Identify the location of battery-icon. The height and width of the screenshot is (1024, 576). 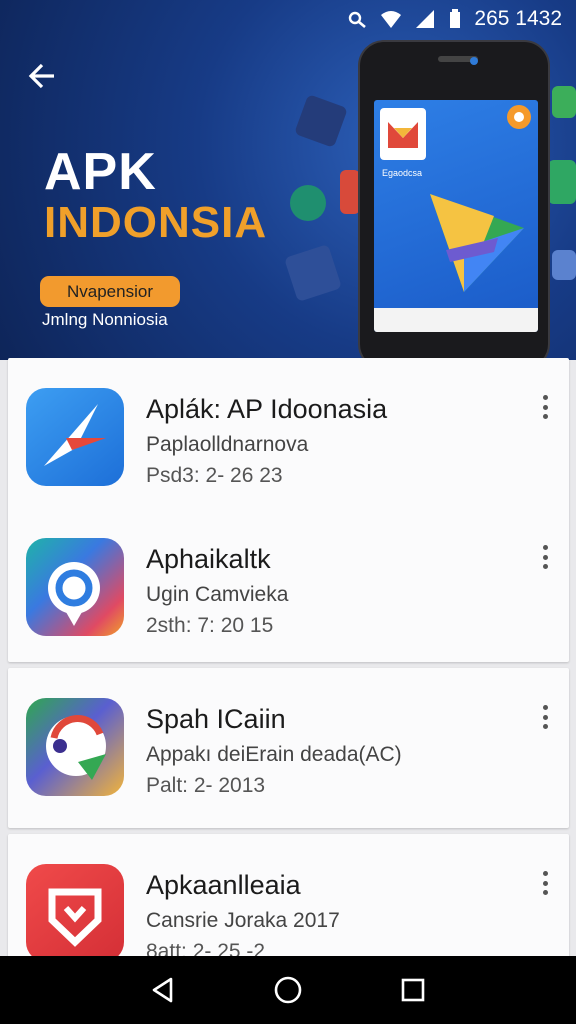
(455, 18).